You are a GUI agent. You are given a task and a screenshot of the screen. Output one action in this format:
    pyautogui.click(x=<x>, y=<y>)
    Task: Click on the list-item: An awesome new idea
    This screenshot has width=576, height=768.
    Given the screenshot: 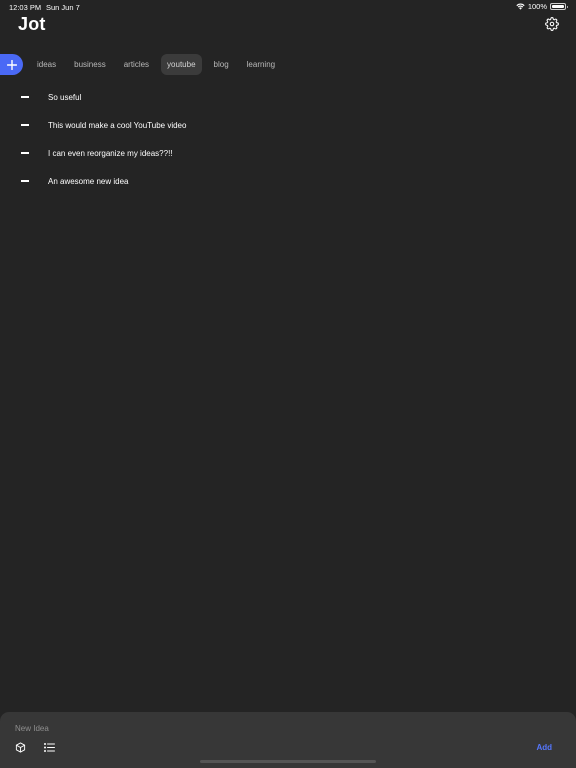 What is the action you would take?
    pyautogui.click(x=288, y=181)
    